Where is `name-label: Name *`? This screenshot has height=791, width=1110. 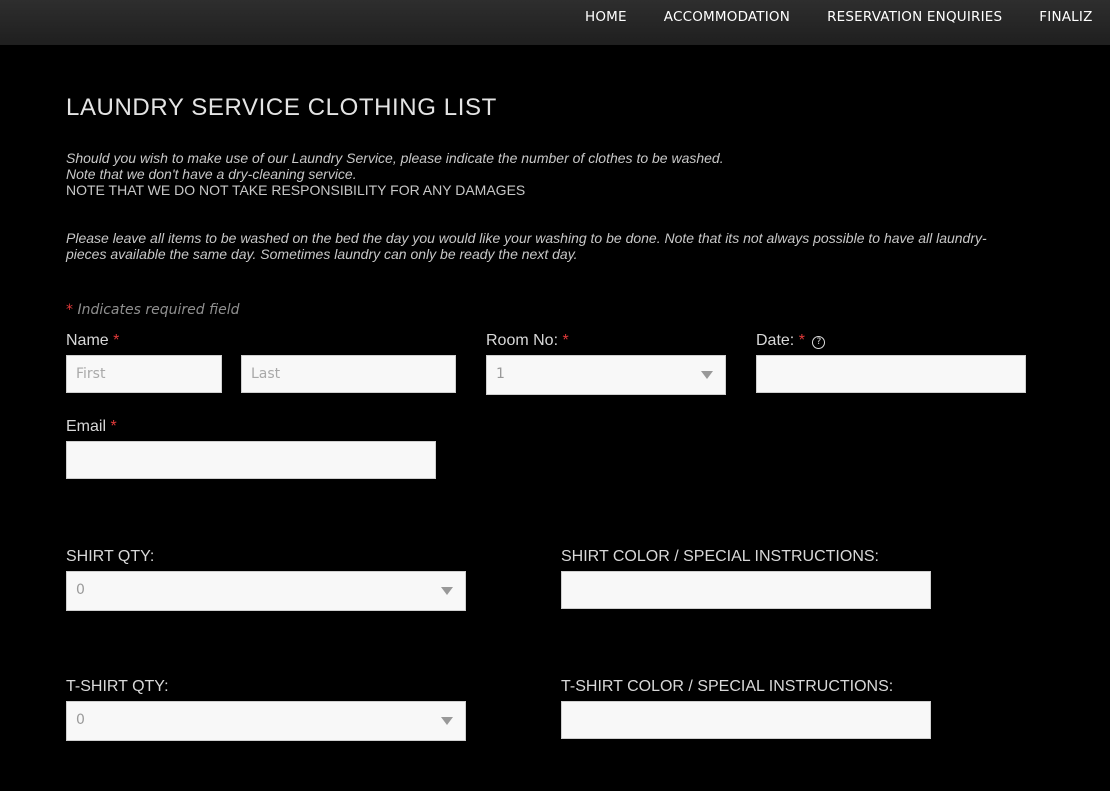 name-label: Name * is located at coordinates (92, 341).